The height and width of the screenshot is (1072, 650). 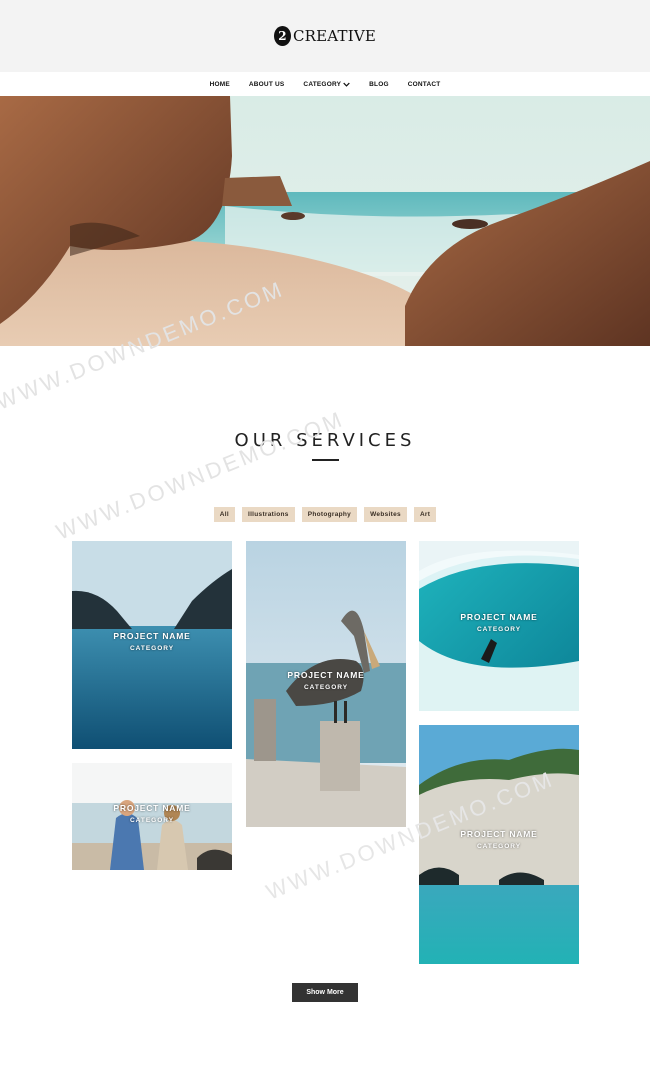 I want to click on project-tile-surf: PROJECT NAME CATEGORY, so click(x=499, y=626).